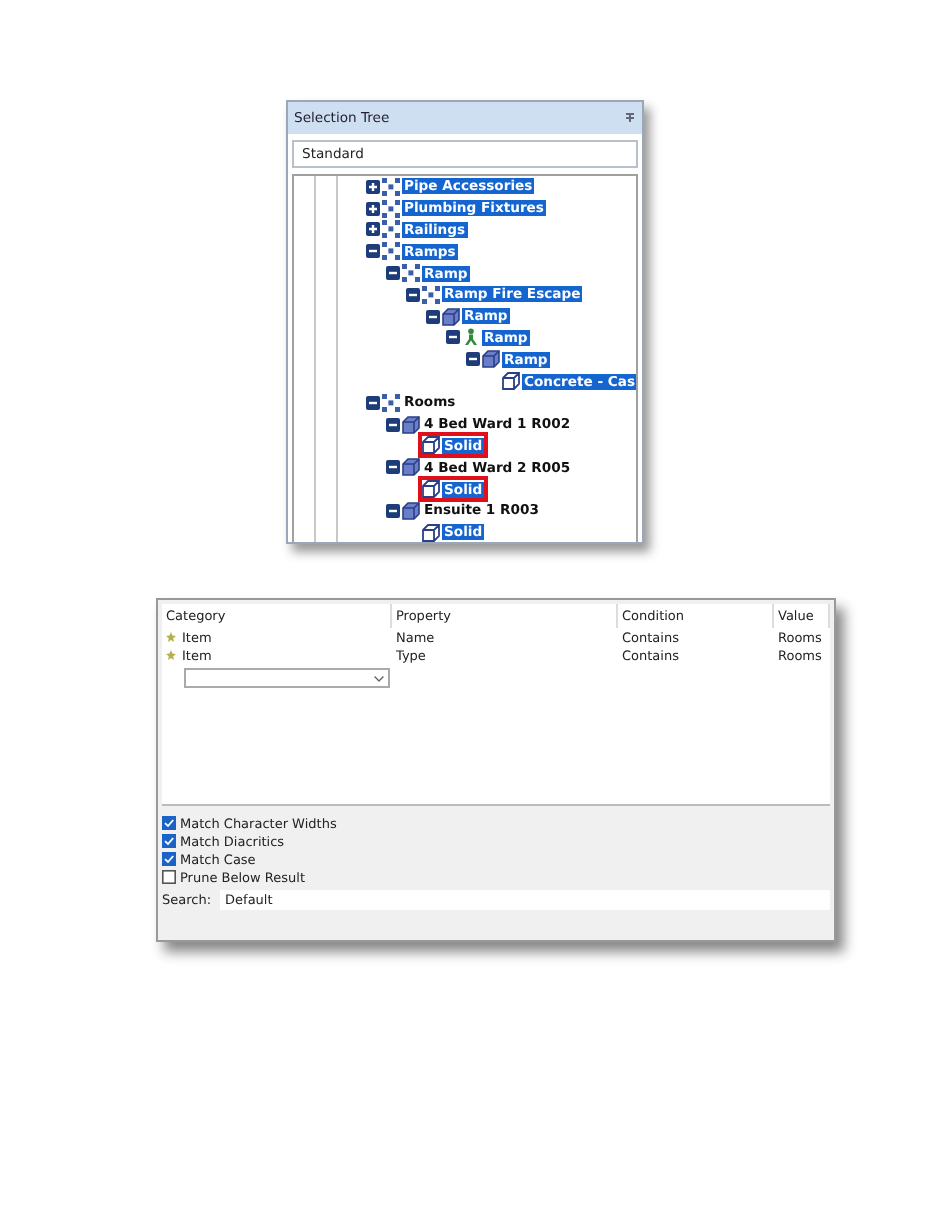 The image size is (948, 1226). Describe the element at coordinates (471, 337) in the screenshot. I see `figure-icon` at that location.